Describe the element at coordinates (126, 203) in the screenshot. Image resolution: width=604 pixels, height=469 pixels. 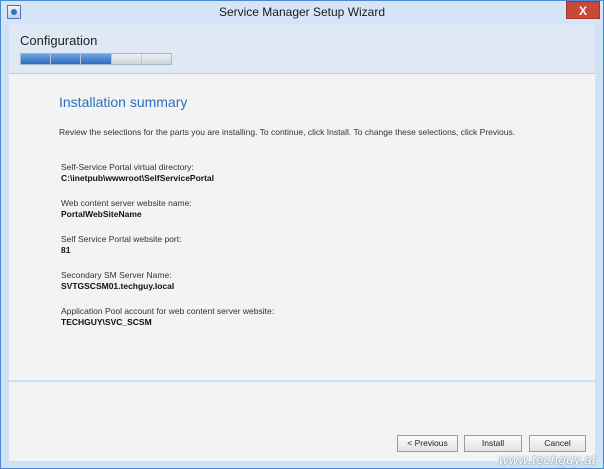
I see `summary-item-label: Web content server website name:` at that location.